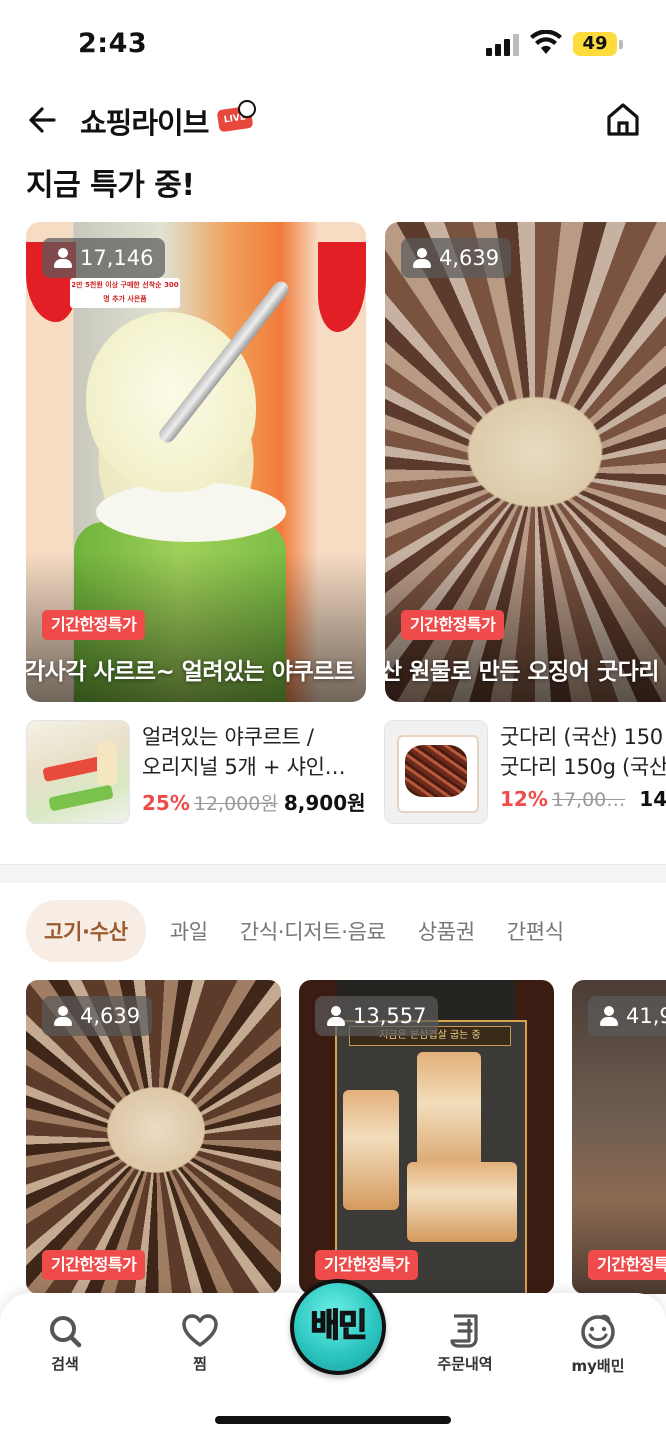  I want to click on viewer-count: 17,146, so click(104, 258).